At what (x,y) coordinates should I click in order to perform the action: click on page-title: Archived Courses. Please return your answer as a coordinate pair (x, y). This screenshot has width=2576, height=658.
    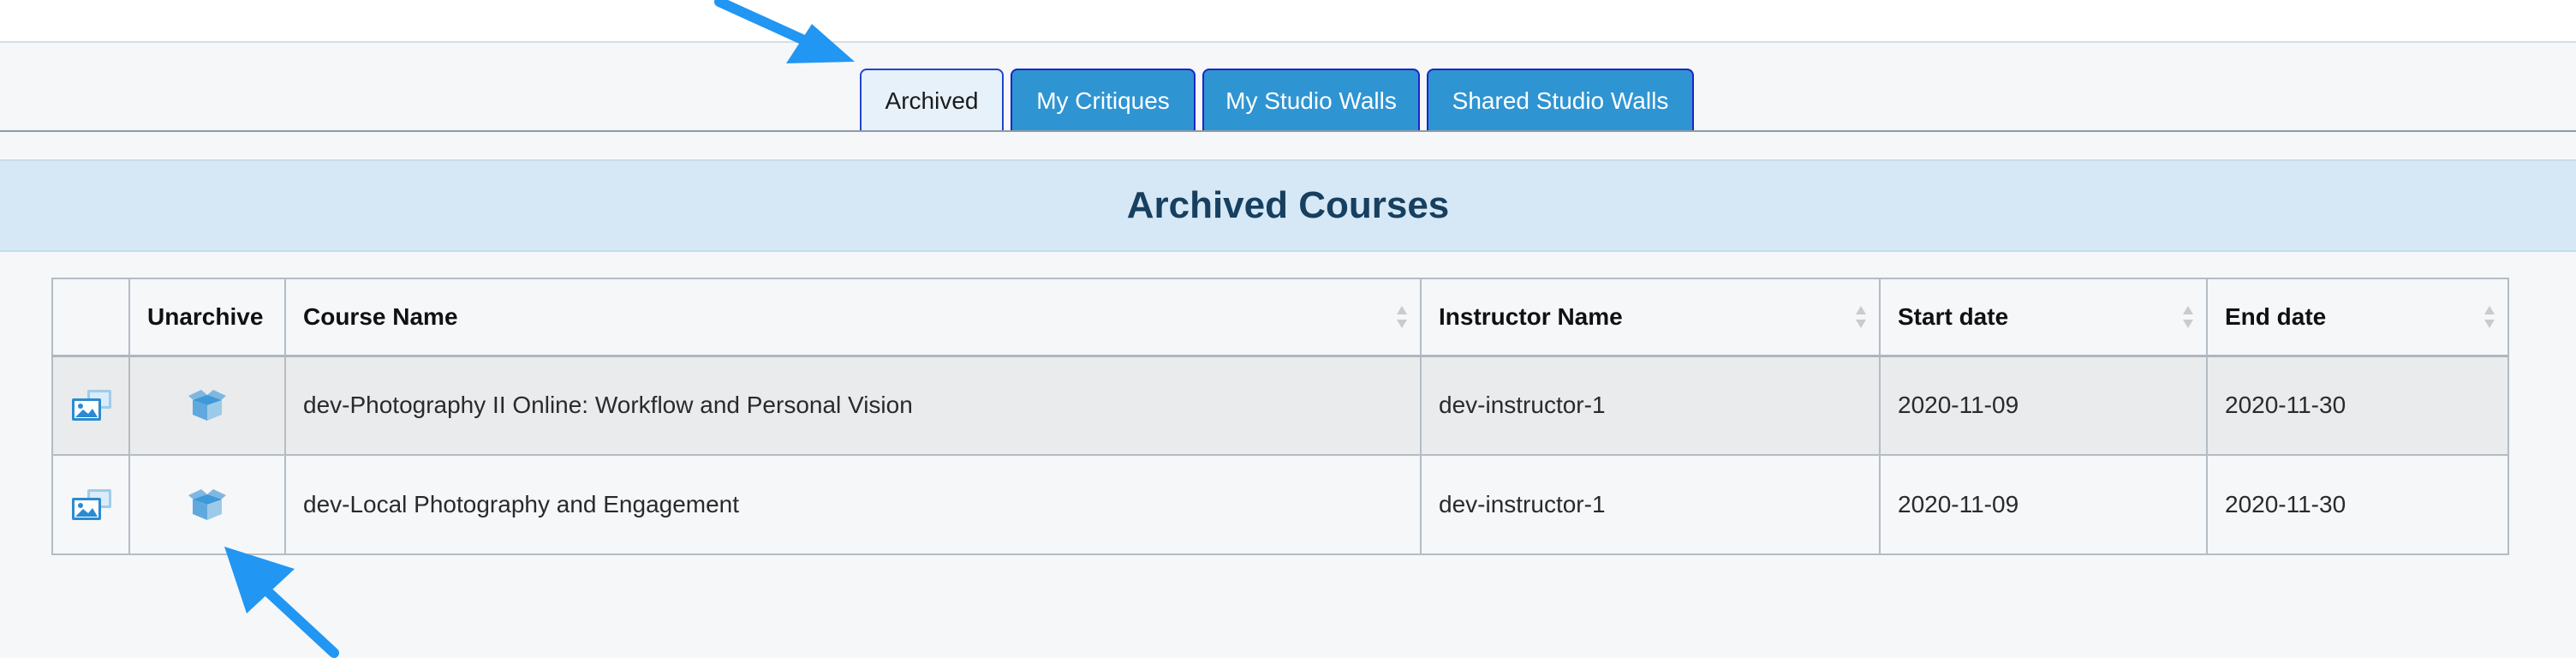
    Looking at the image, I should click on (1288, 205).